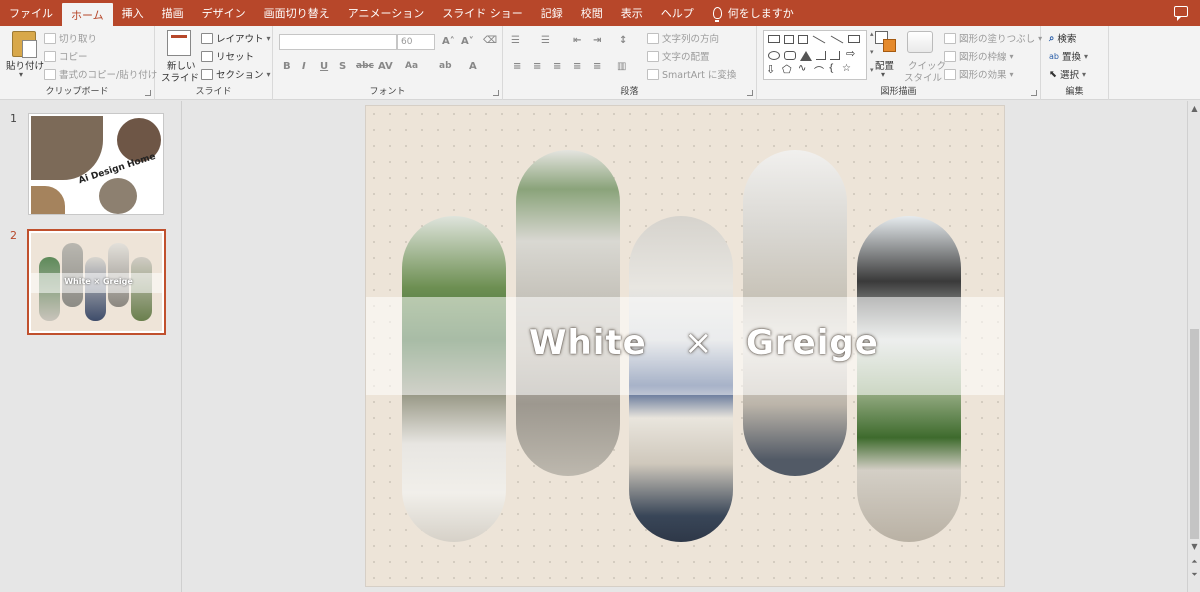 Image resolution: width=1200 pixels, height=592 pixels. I want to click on shrink-font-icon: A˅, so click(467, 41).